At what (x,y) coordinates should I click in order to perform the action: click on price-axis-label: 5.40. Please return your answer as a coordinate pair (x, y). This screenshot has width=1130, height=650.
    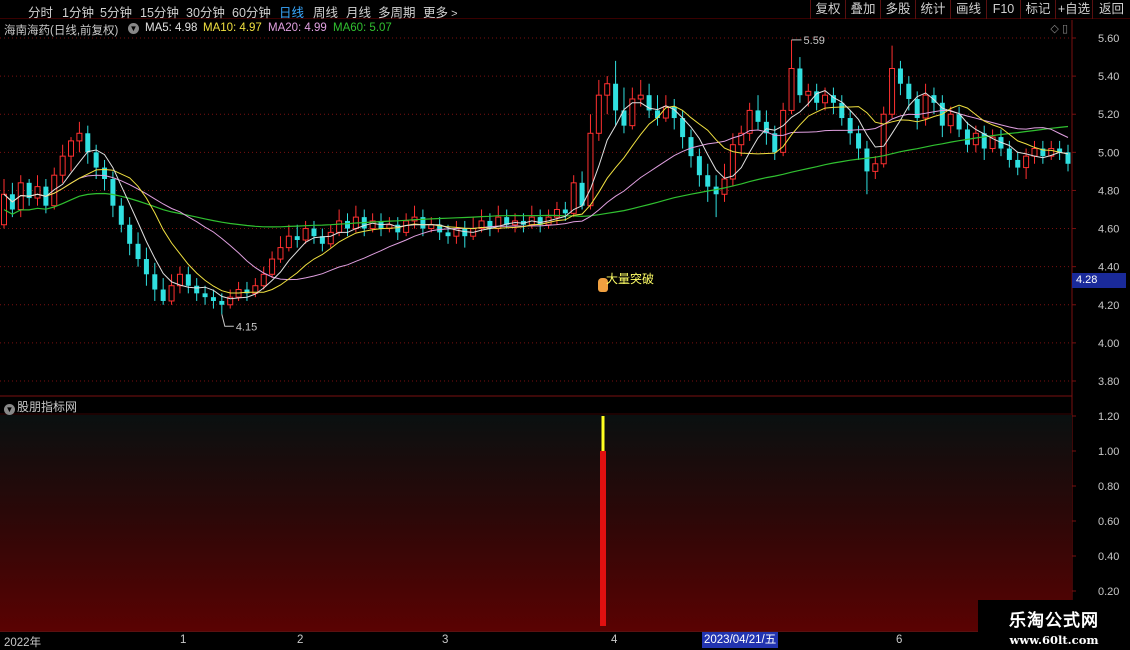
    Looking at the image, I should click on (1108, 77).